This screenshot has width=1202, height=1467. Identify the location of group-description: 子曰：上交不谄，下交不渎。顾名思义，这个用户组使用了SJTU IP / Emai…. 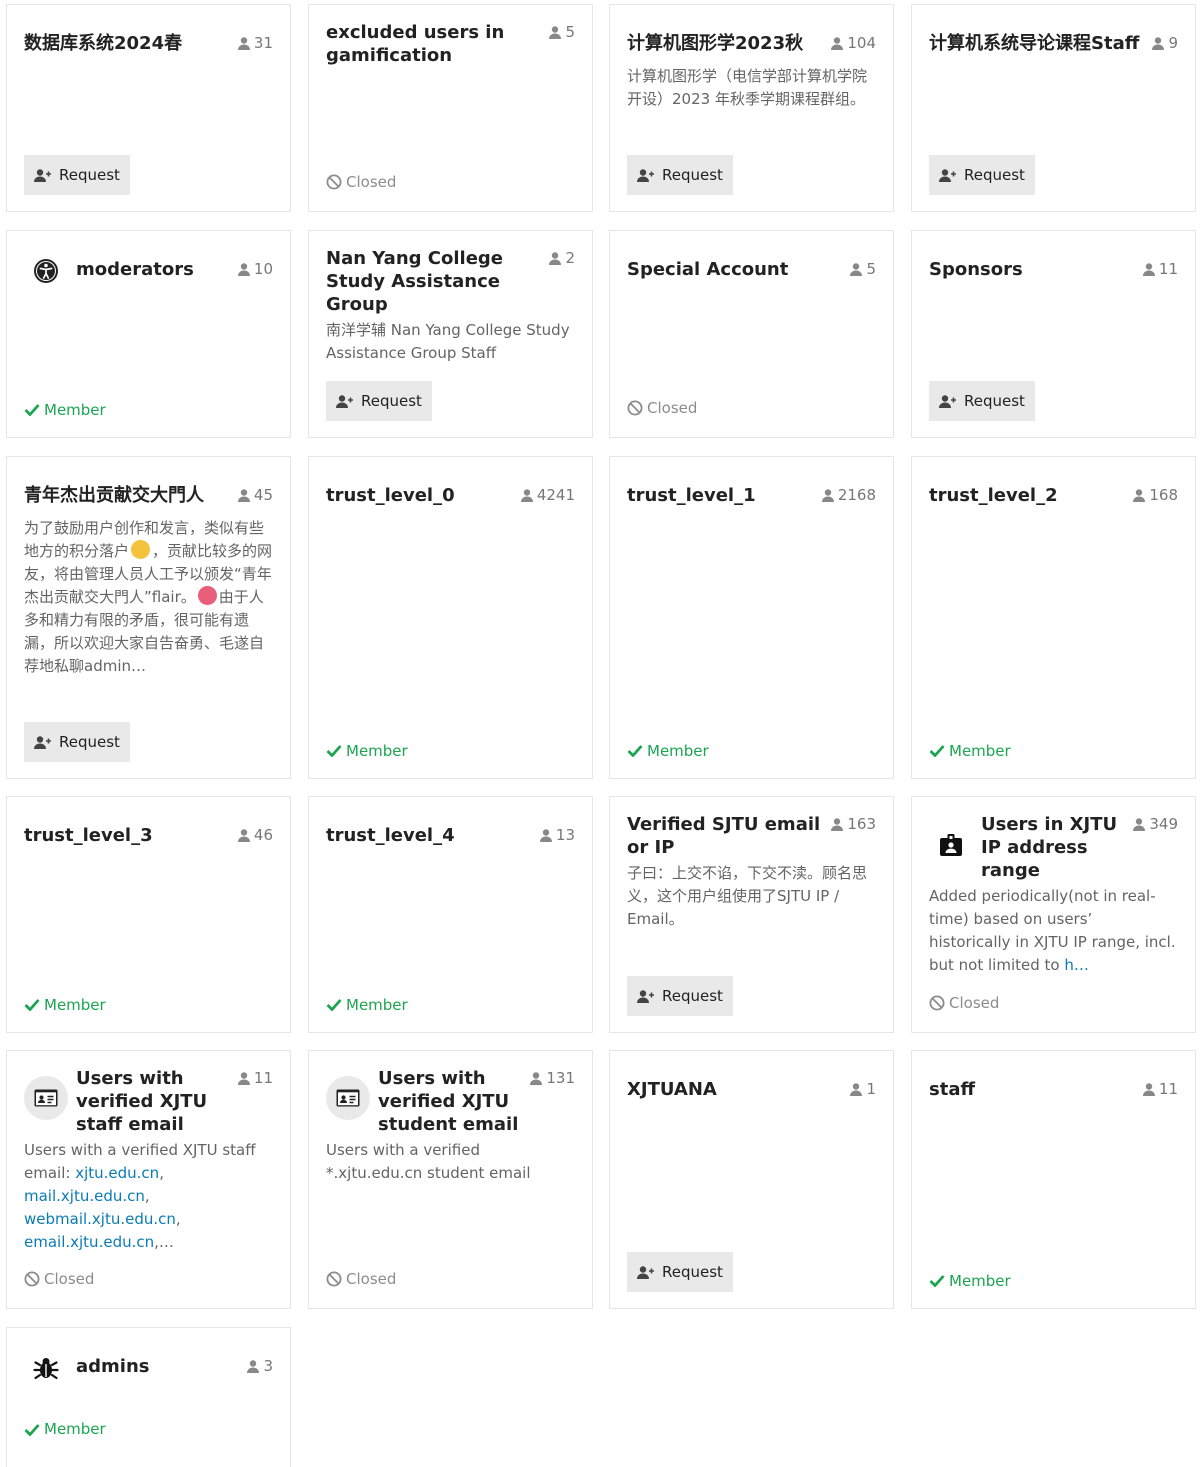
(747, 896).